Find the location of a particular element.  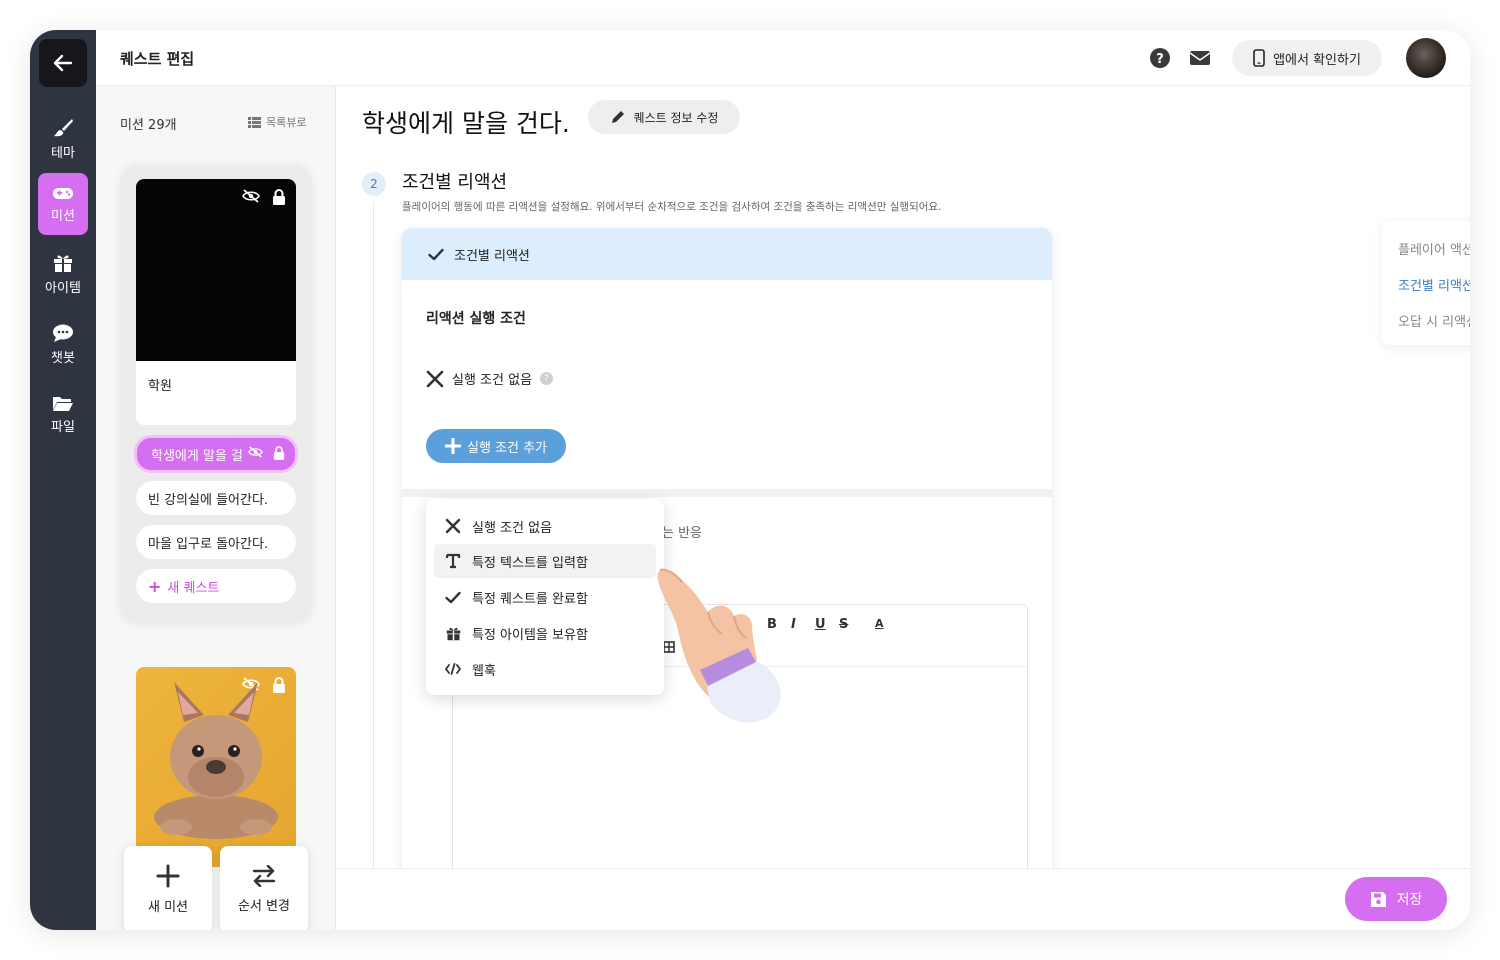

no-condition-row: 실행 조건 없음 ? is located at coordinates (490, 378).